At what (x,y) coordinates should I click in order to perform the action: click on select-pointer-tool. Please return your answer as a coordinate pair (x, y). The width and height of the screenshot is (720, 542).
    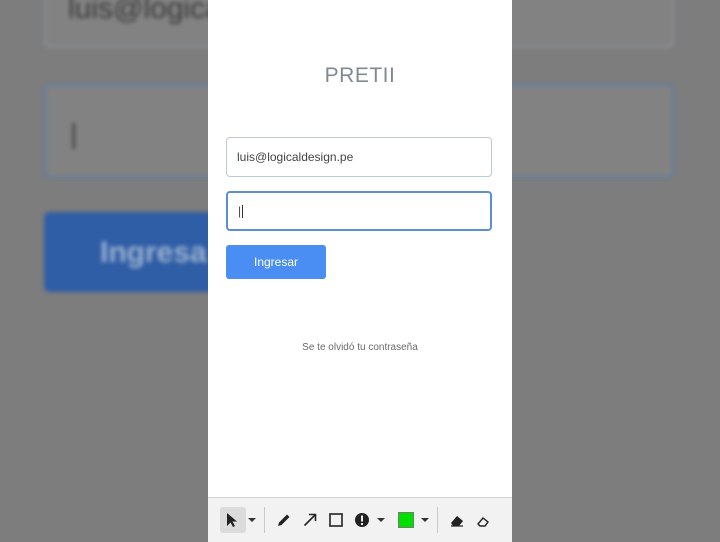
    Looking at the image, I should click on (233, 520).